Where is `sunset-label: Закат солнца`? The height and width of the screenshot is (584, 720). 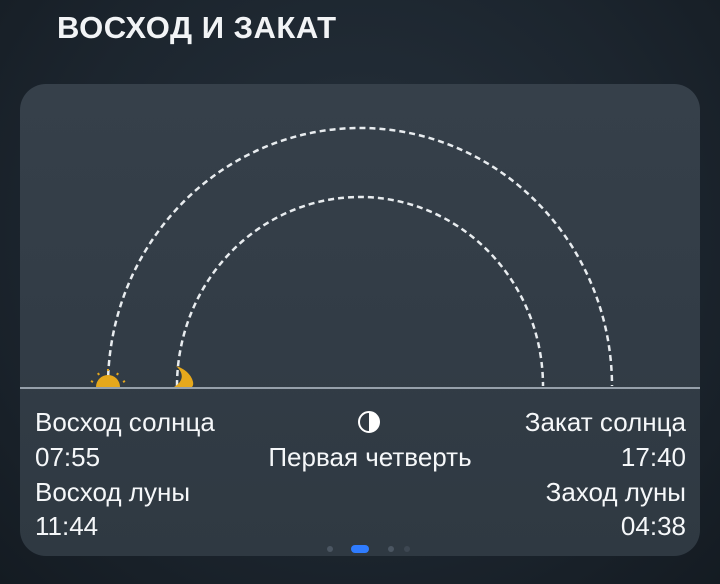 sunset-label: Закат солнца is located at coordinates (605, 422).